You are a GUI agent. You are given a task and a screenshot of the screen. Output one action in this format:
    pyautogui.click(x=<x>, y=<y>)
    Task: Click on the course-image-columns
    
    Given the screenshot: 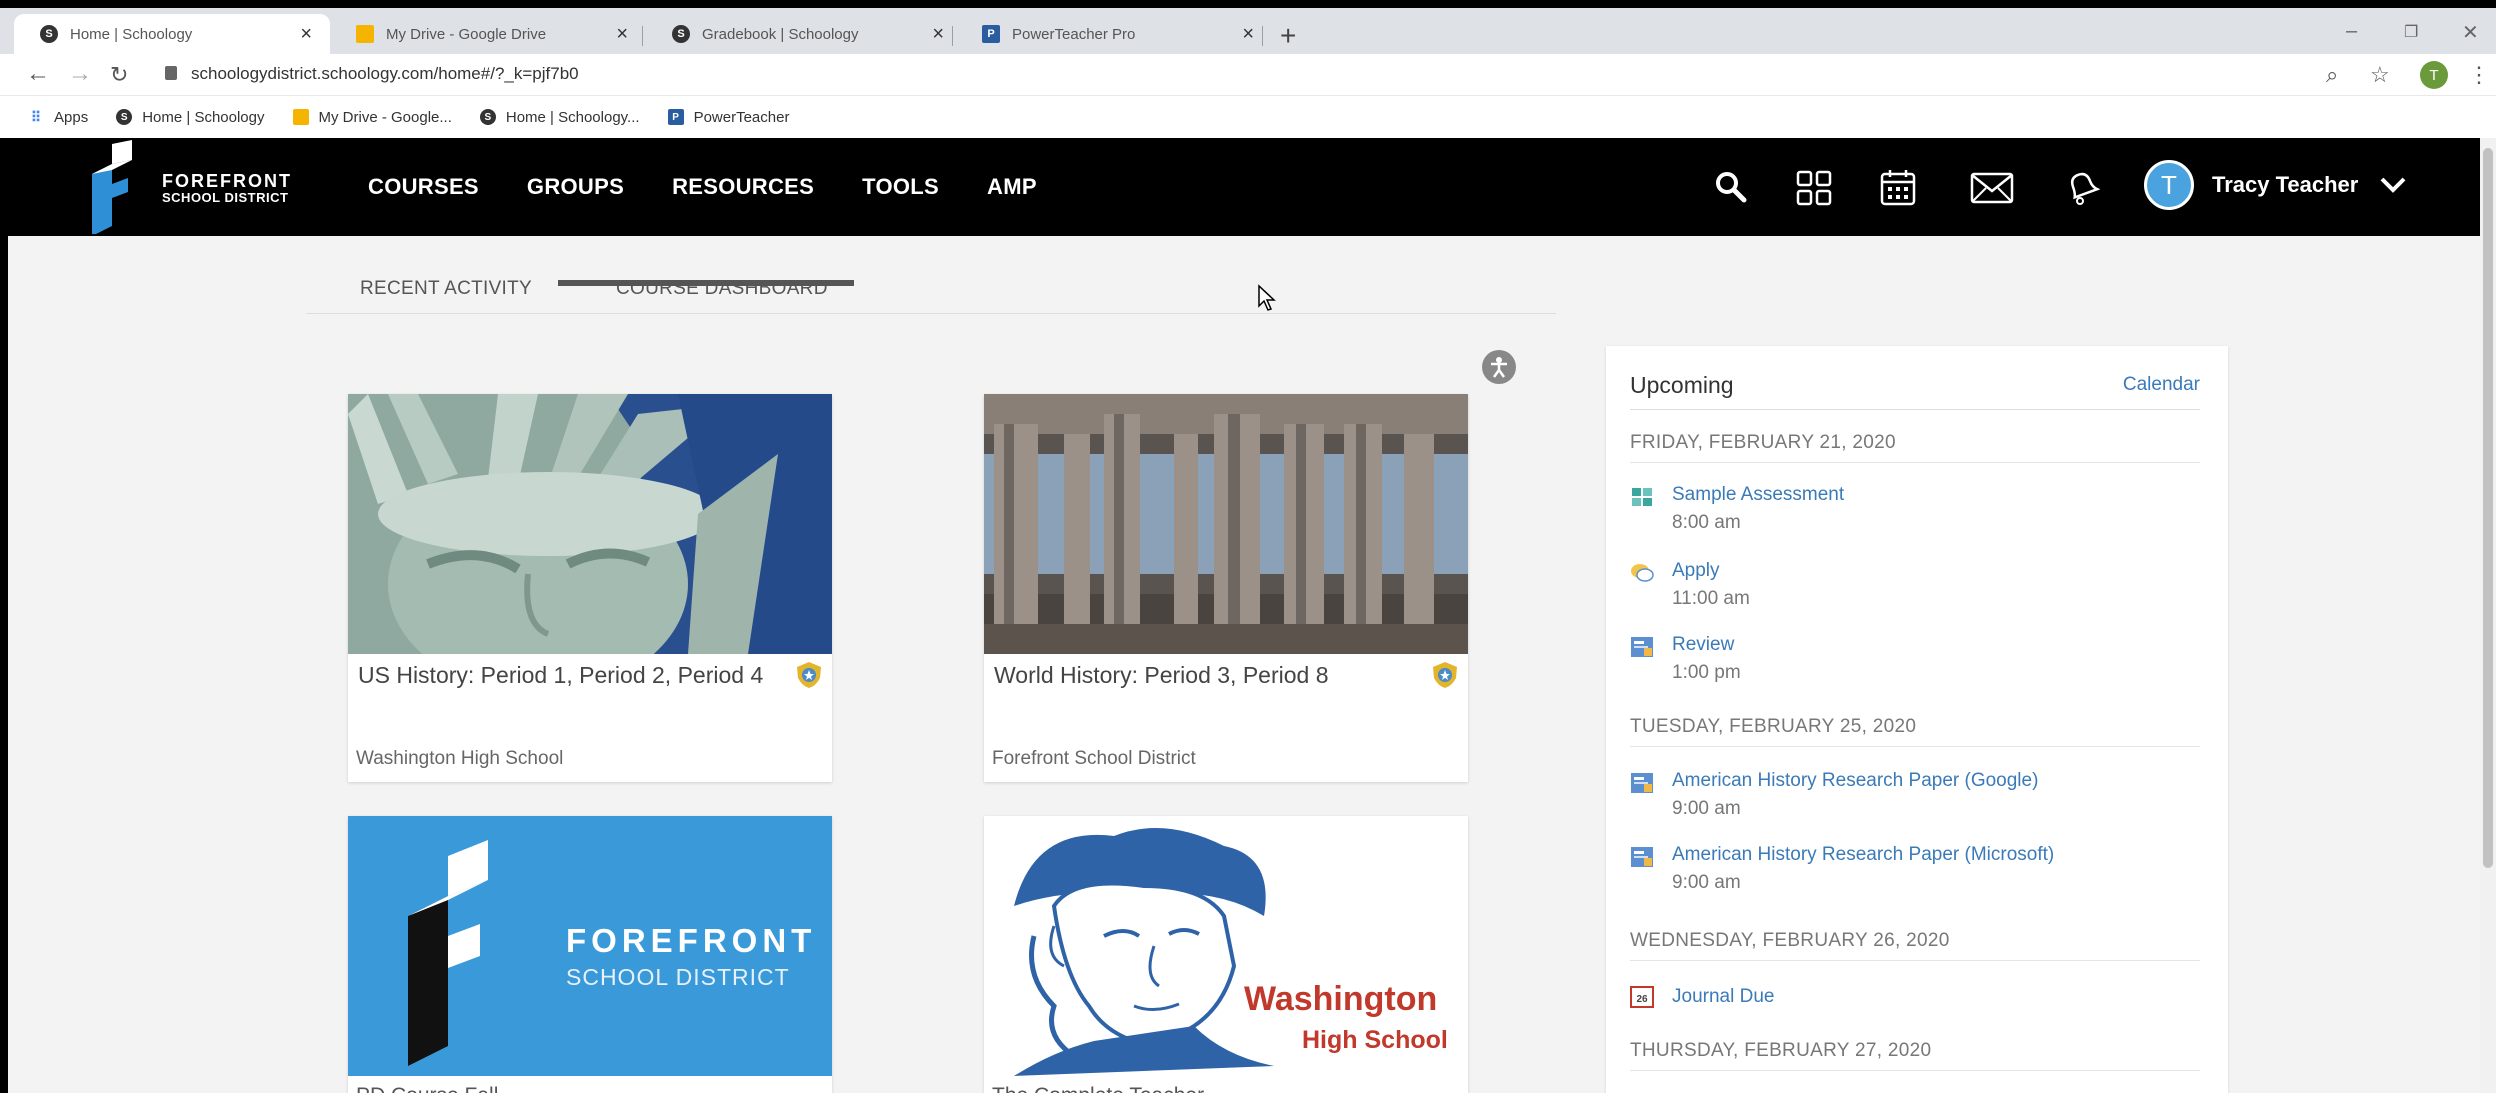 What is the action you would take?
    pyautogui.click(x=1226, y=524)
    